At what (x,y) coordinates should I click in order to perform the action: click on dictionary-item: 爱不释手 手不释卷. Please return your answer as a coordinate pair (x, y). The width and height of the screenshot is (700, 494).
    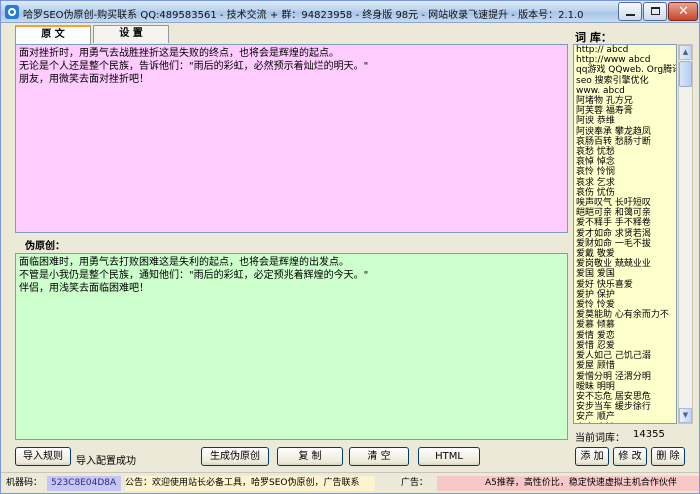
    Looking at the image, I should click on (625, 223).